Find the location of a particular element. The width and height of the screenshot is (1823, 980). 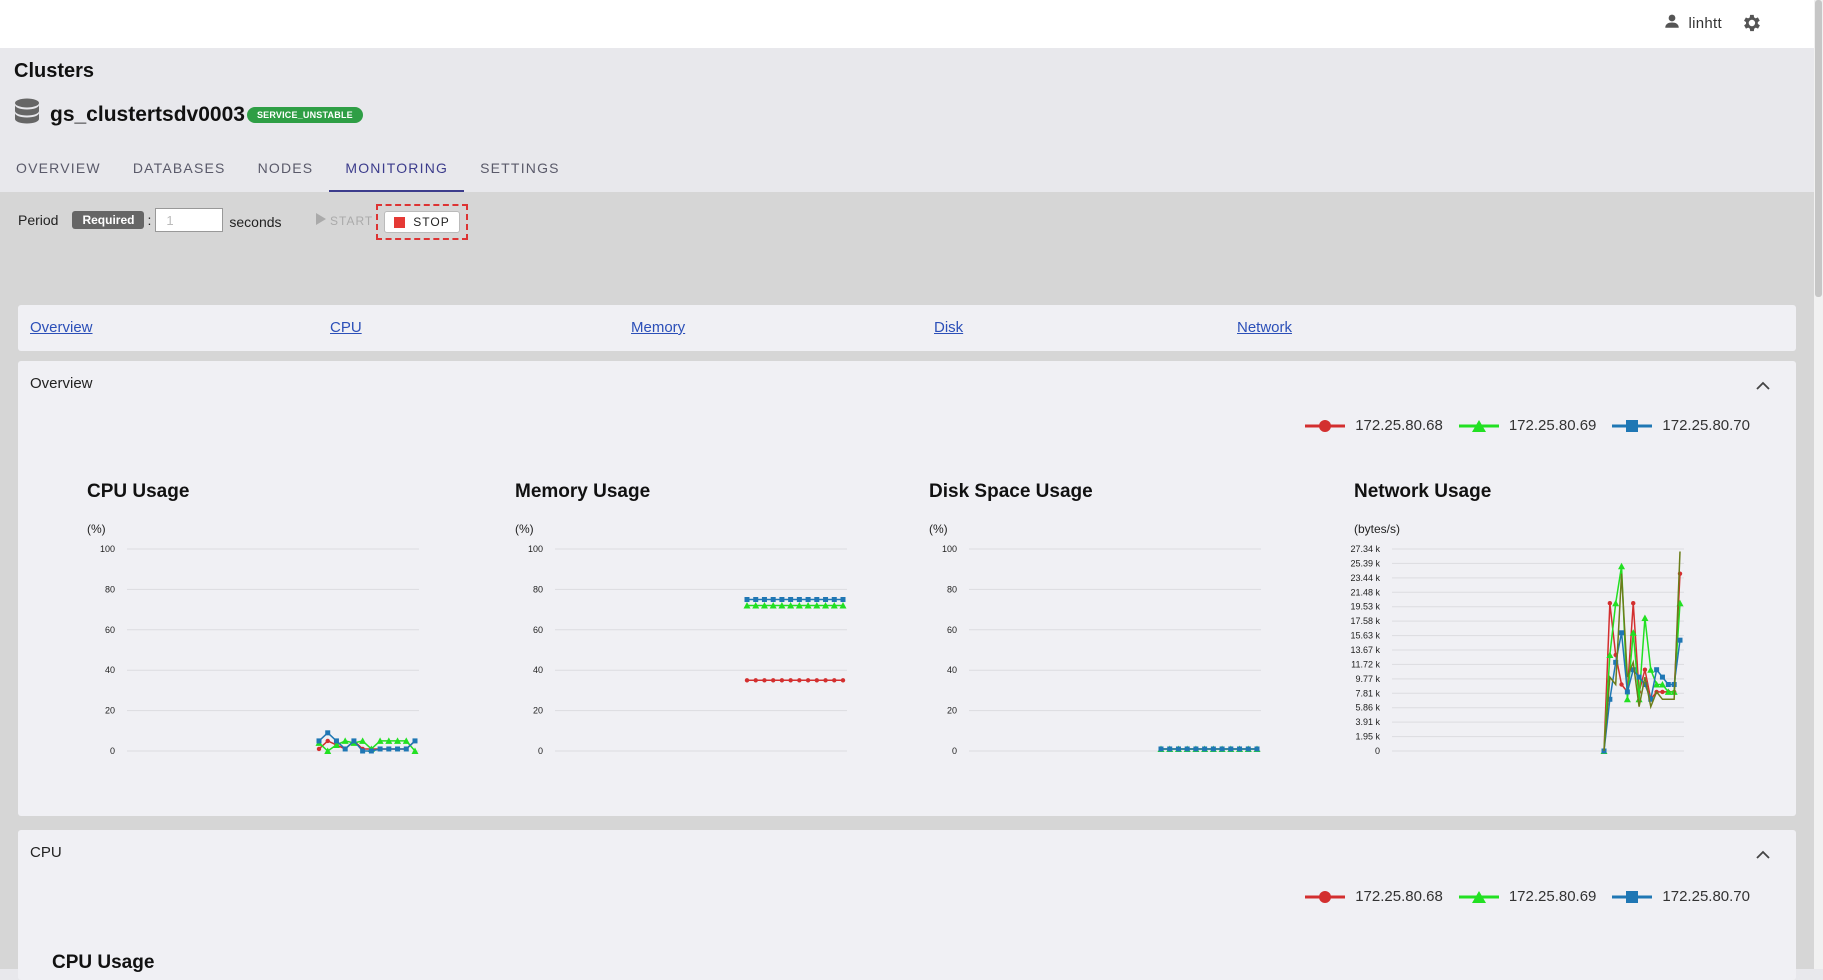

nav-link-disk: Disk is located at coordinates (948, 327).